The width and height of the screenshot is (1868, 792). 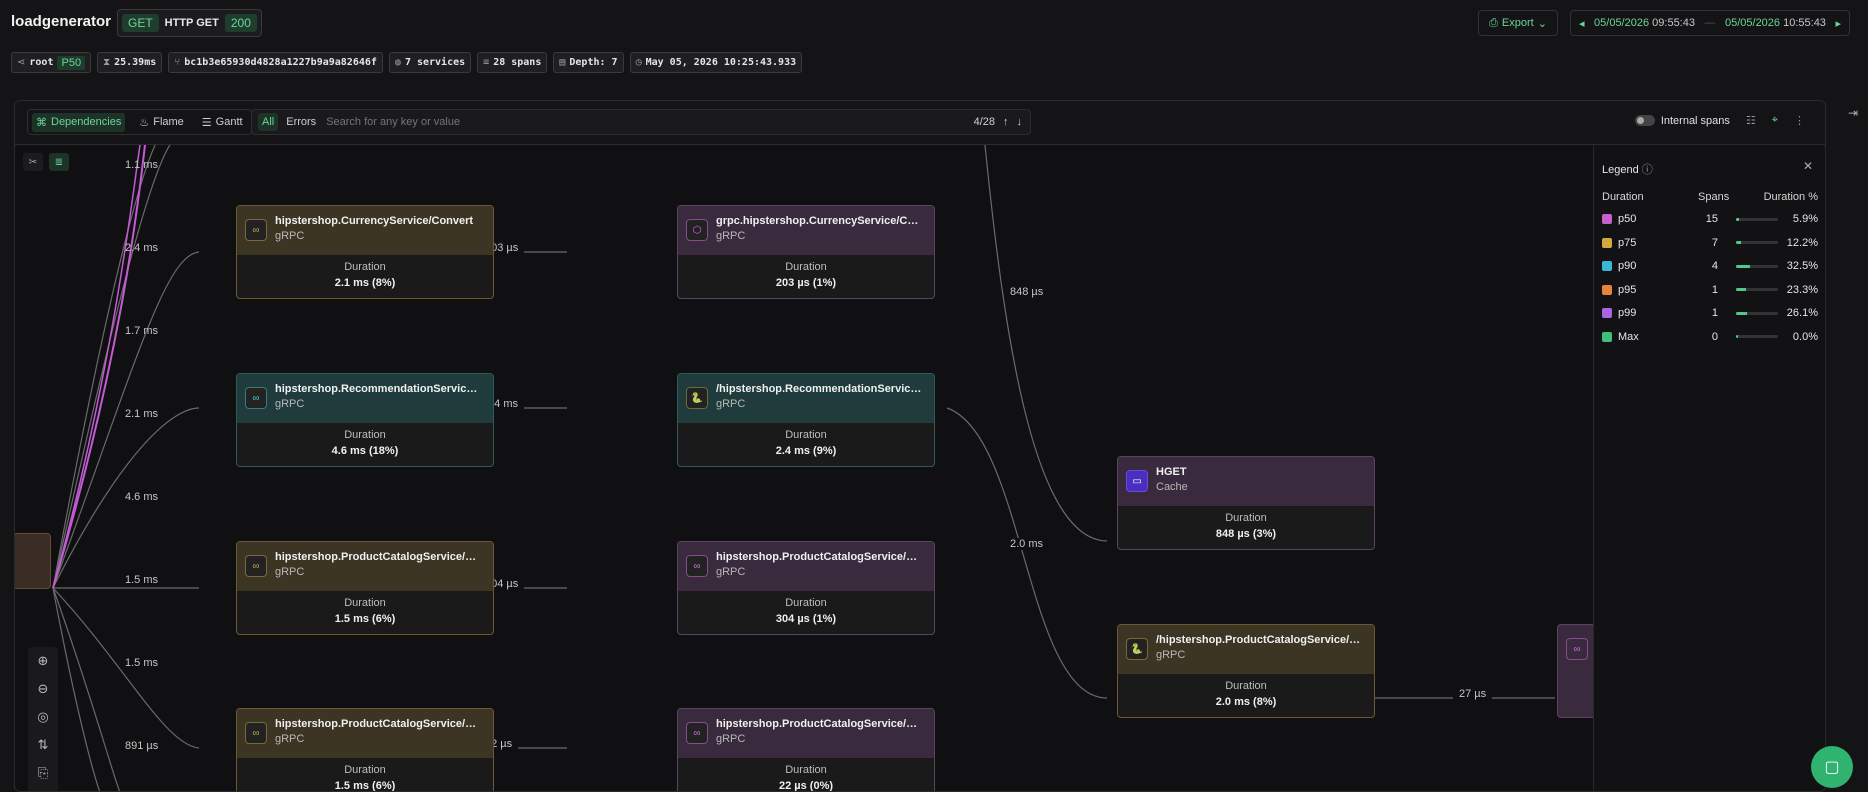 I want to click on zoom-tools: ⊕ ⊖ ◎ ⇅ ⎘ ⌑, so click(x=43, y=719).